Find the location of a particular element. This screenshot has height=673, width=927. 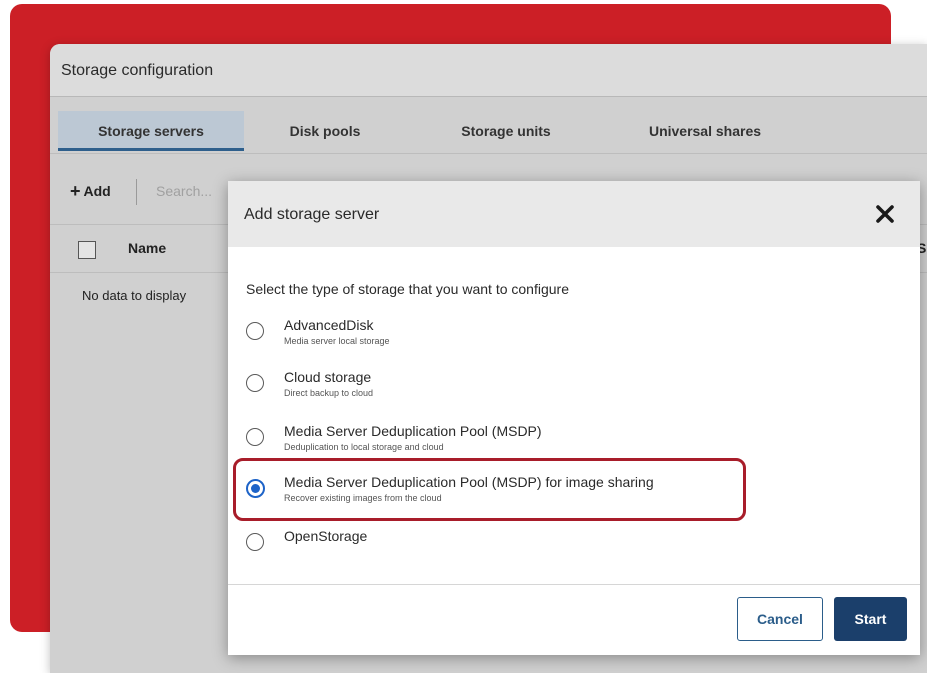

option-cloud-storage: Cloud storage Direct backup to cloud is located at coordinates (496, 391).